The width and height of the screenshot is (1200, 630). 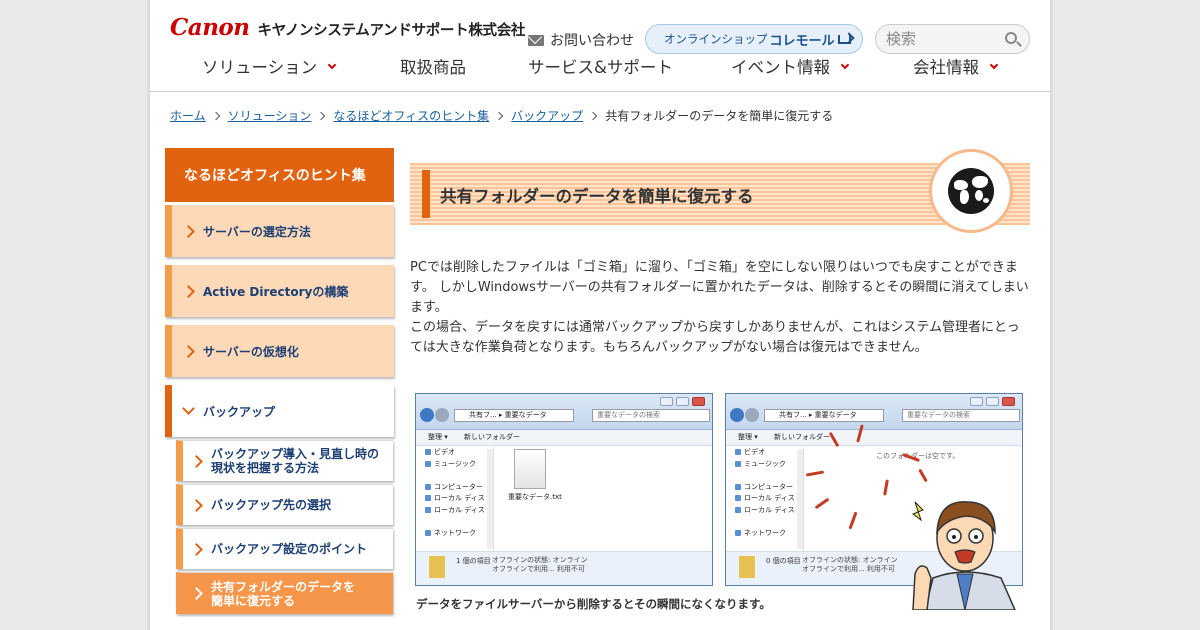 What do you see at coordinates (210, 27) in the screenshot?
I see `logo-brand: Canon` at bounding box center [210, 27].